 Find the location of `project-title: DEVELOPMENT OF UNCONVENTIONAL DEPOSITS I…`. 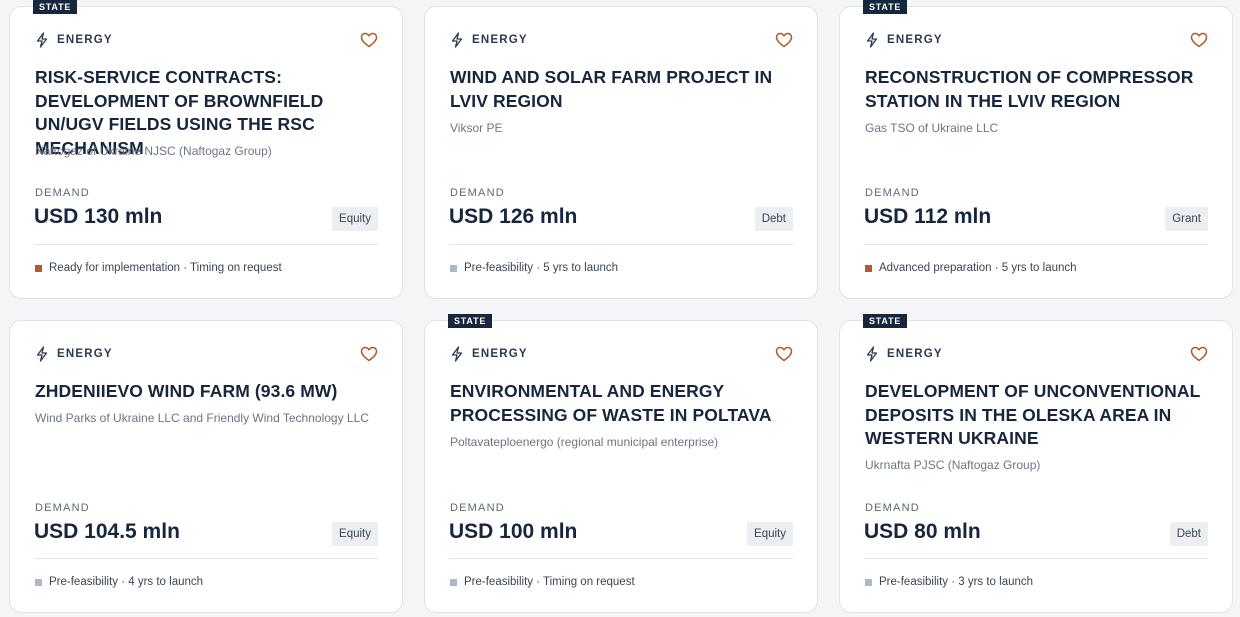

project-title: DEVELOPMENT OF UNCONVENTIONAL DEPOSITS I… is located at coordinates (1040, 415).